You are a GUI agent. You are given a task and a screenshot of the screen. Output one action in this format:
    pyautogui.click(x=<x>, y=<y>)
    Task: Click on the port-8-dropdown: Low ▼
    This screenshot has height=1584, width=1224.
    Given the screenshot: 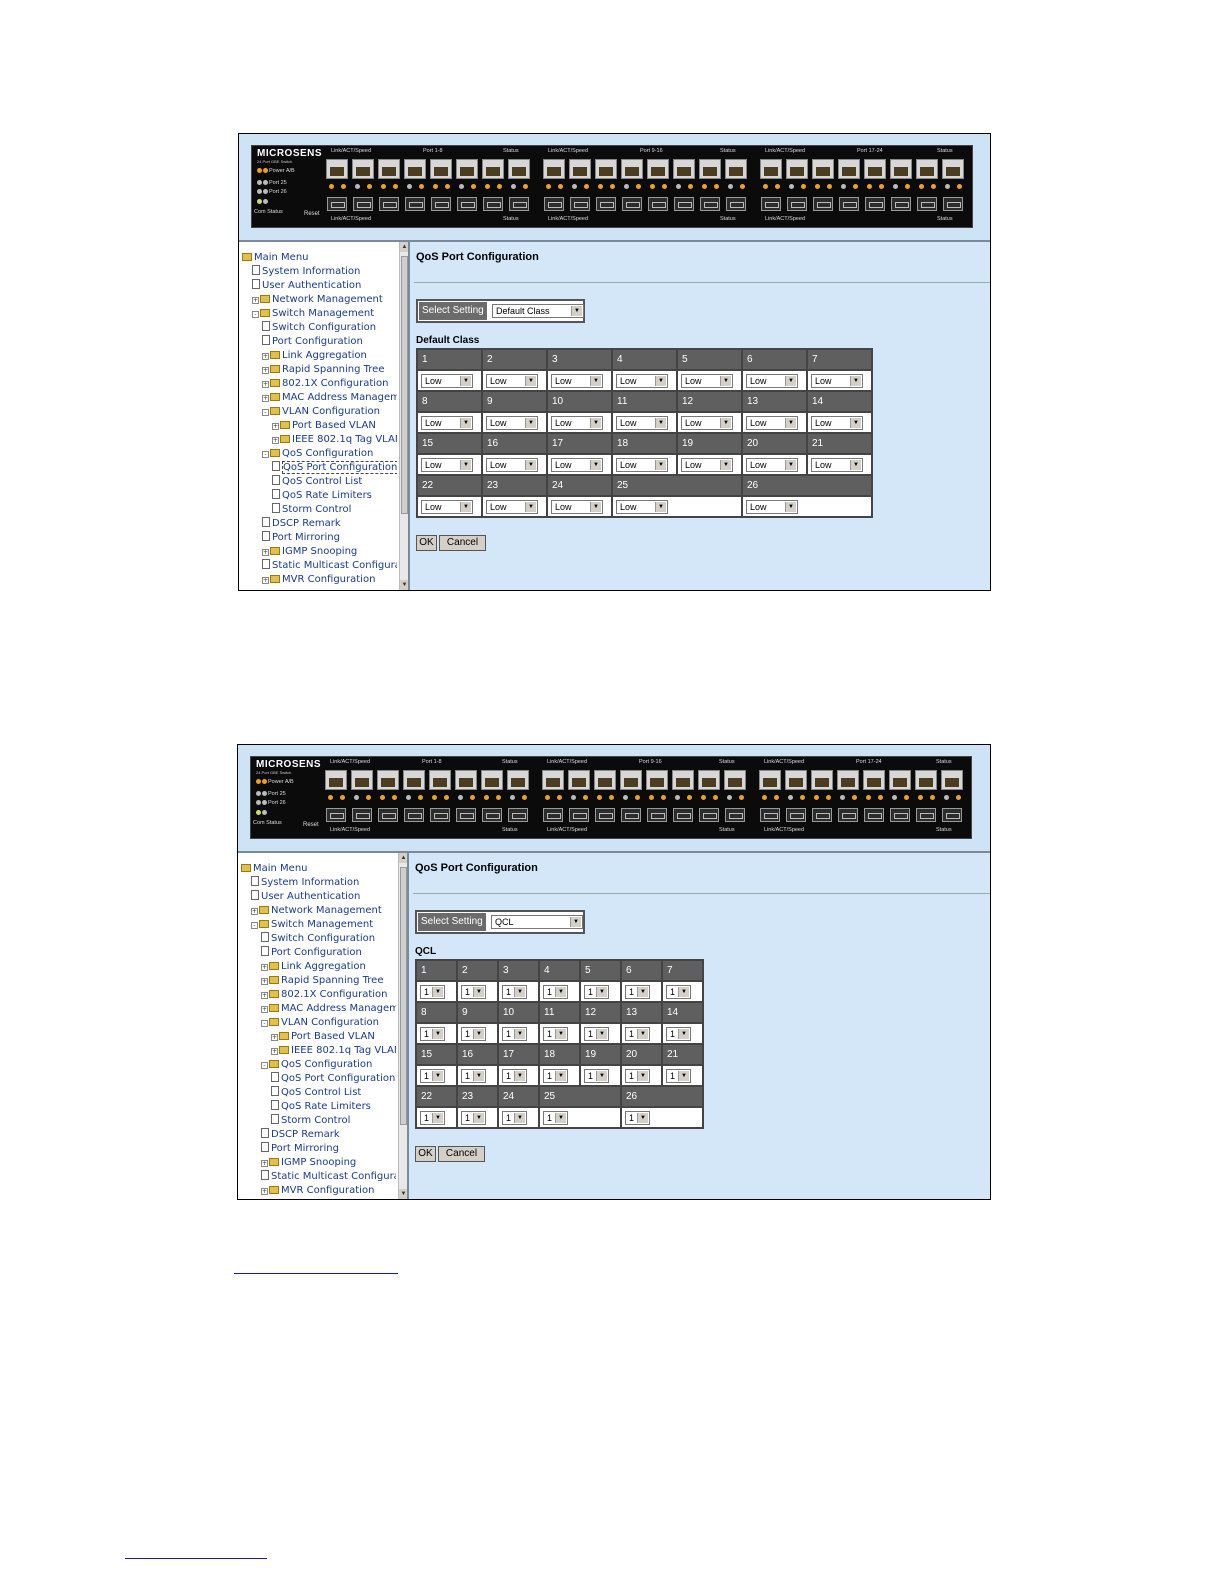 What is the action you would take?
    pyautogui.click(x=447, y=422)
    